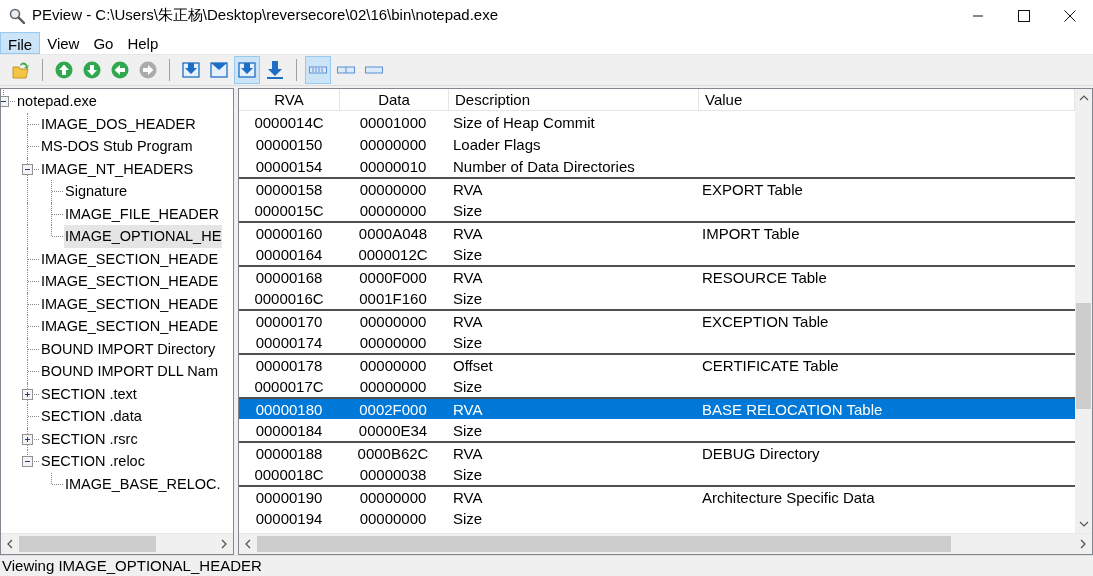 Image resolution: width=1093 pixels, height=576 pixels. Describe the element at coordinates (1083, 98) in the screenshot. I see `chevron-up-icon` at that location.